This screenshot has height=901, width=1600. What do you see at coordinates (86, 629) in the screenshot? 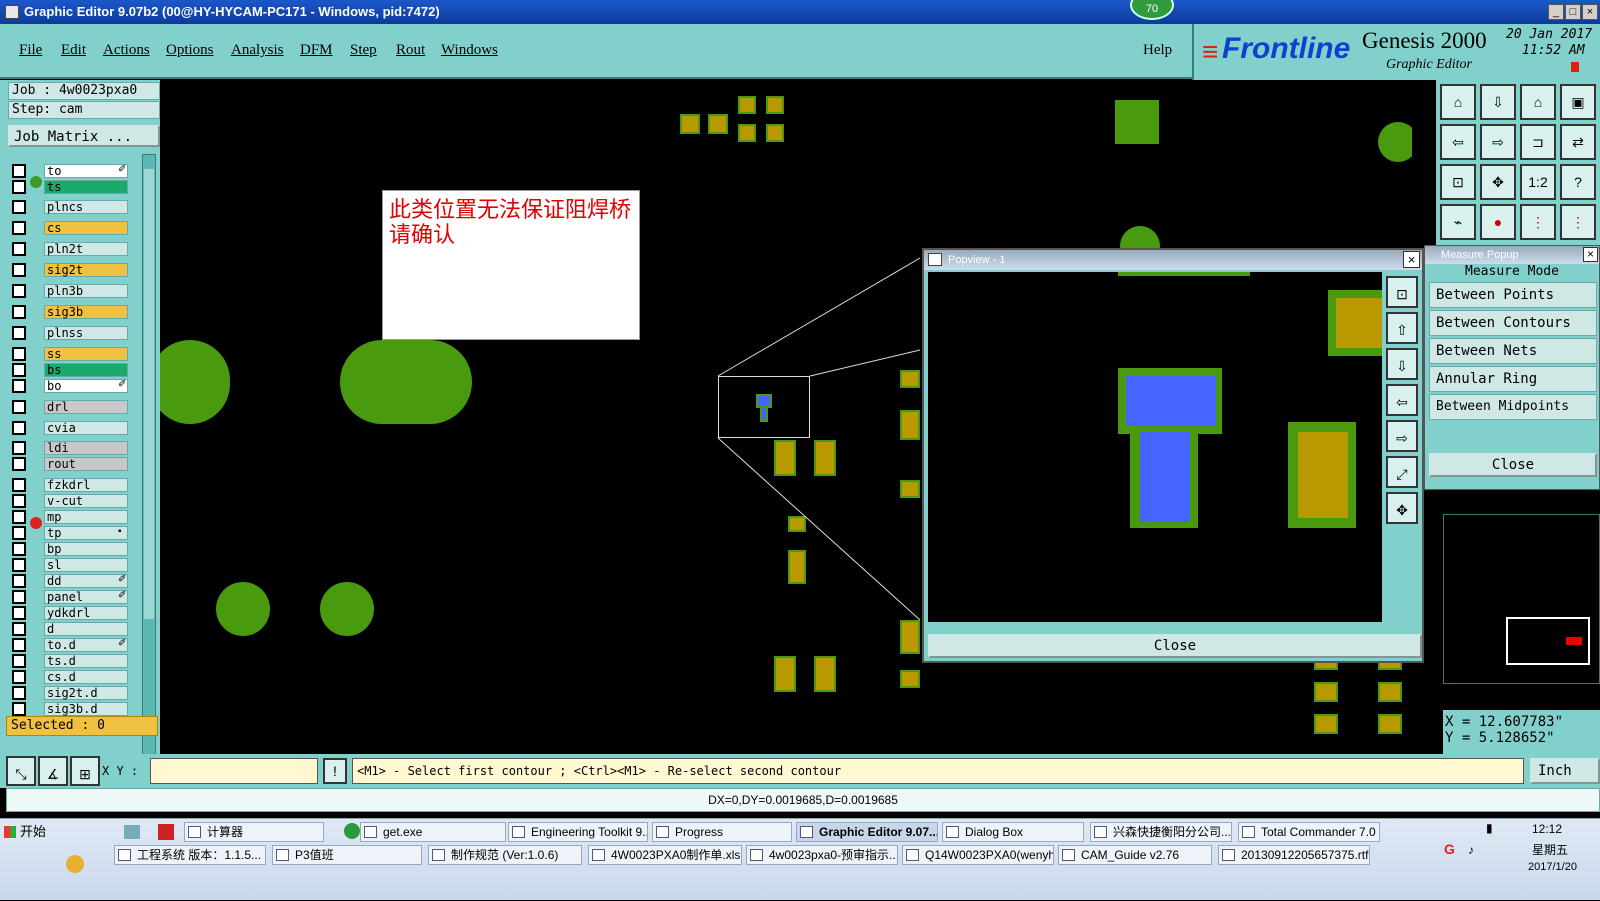
I see `layer-d: d` at bounding box center [86, 629].